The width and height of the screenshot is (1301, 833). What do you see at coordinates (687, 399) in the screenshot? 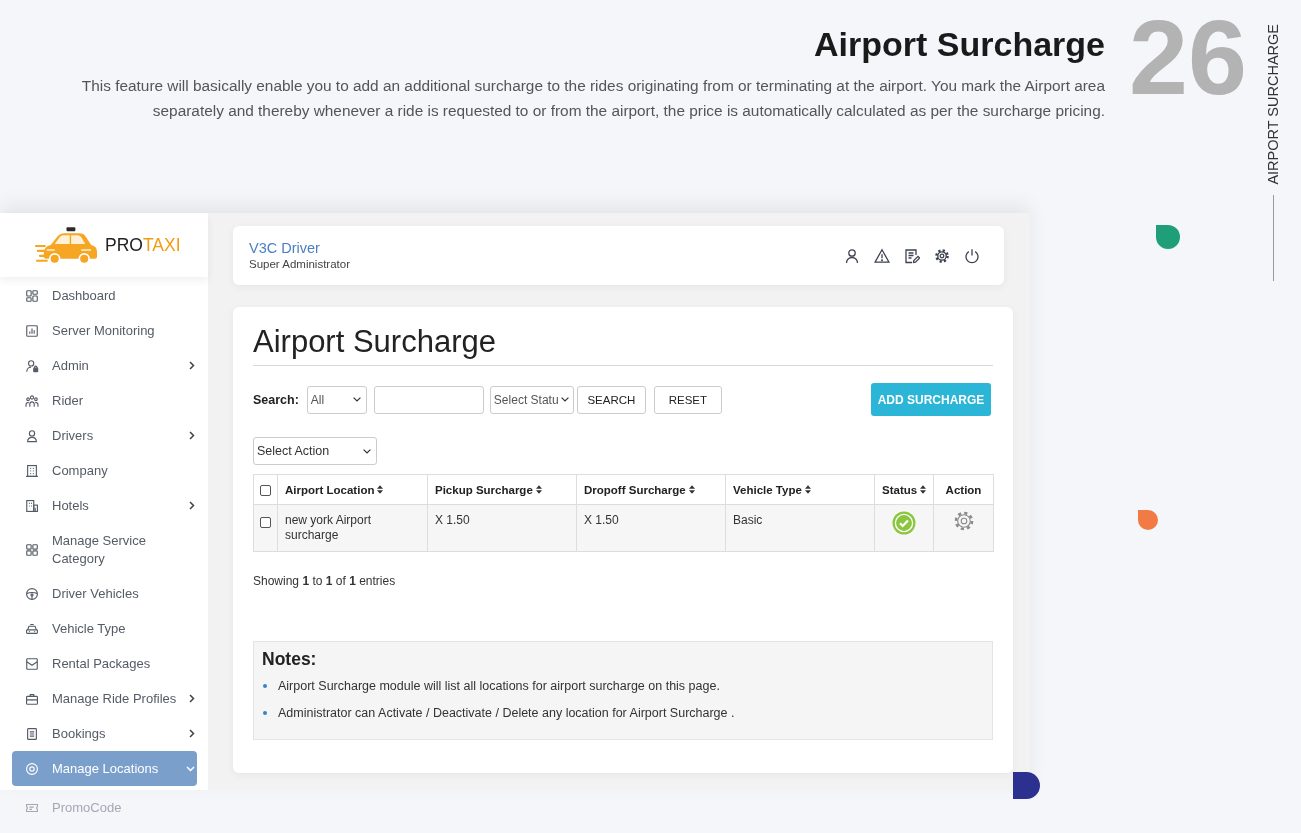
I see `reset-button: RESET` at bounding box center [687, 399].